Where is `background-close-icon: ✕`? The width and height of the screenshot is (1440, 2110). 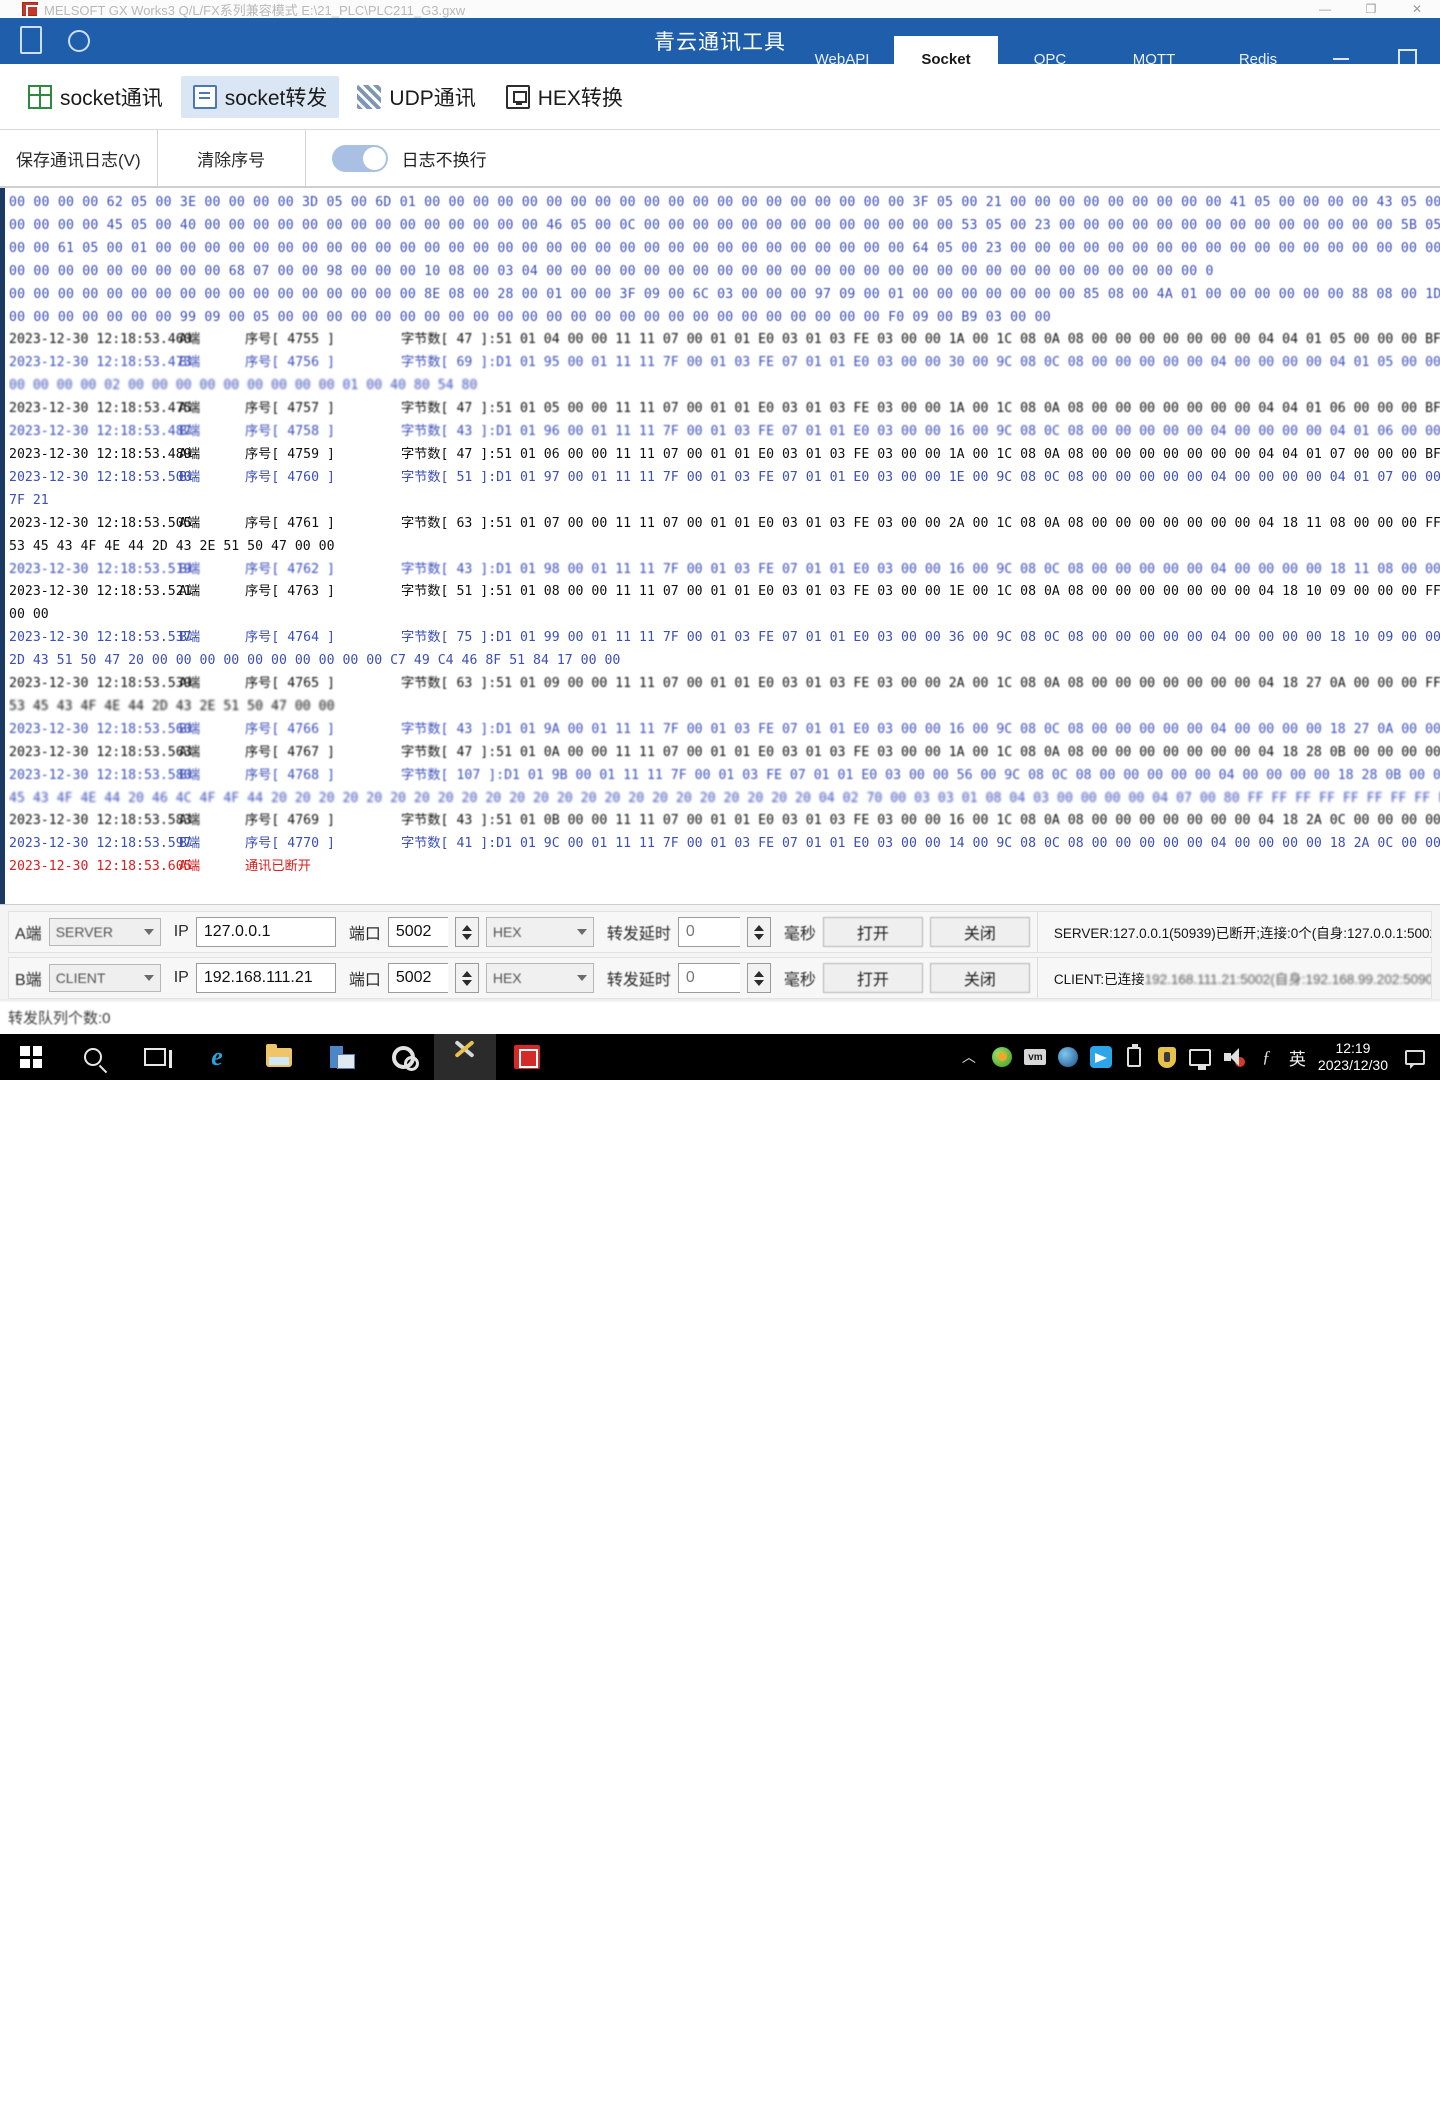
background-close-icon: ✕ is located at coordinates (1417, 9).